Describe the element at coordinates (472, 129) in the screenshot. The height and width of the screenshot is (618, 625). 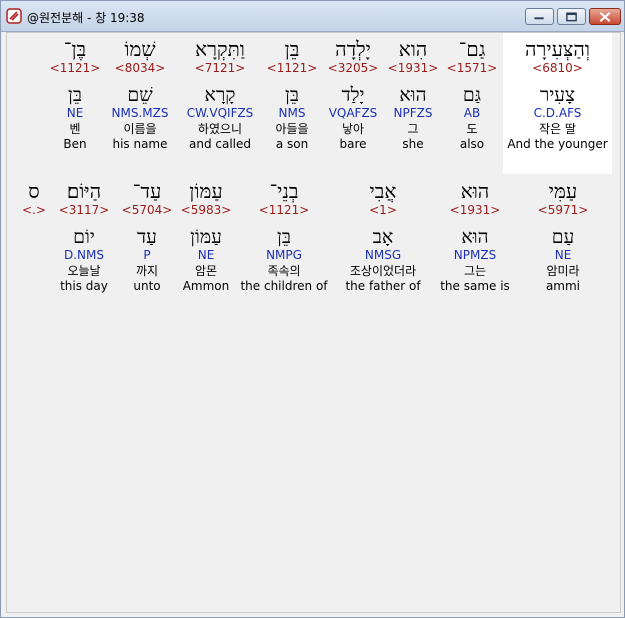
I see `korean-gloss: 도` at that location.